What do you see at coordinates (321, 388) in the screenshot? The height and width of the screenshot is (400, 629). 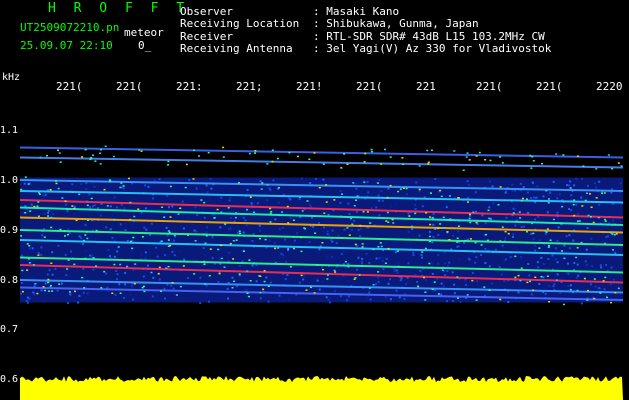 I see `amplitude-strip` at bounding box center [321, 388].